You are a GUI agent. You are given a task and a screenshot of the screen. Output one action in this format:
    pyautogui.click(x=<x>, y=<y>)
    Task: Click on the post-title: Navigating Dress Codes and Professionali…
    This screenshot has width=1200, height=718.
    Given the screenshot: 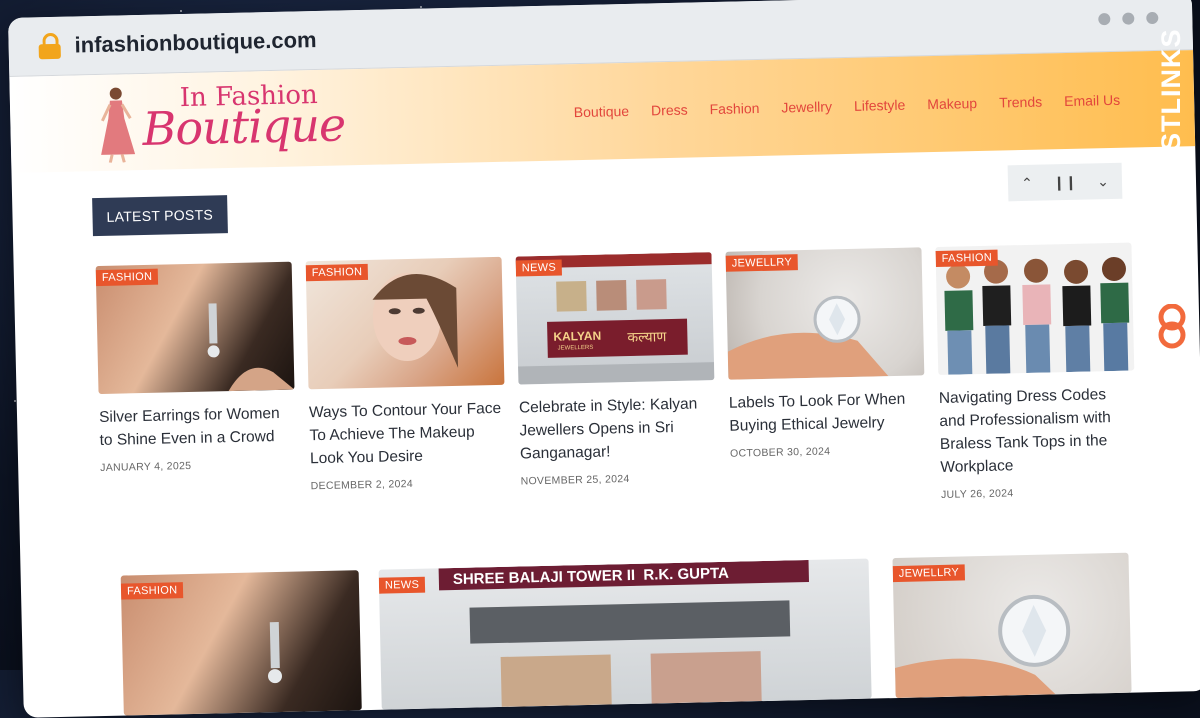 What is the action you would take?
    pyautogui.click(x=1038, y=431)
    